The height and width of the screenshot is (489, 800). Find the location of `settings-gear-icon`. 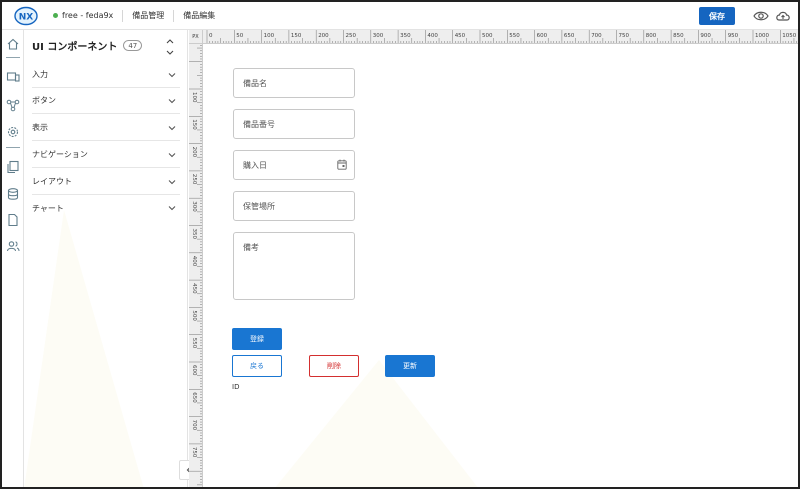

settings-gear-icon is located at coordinates (13, 132).